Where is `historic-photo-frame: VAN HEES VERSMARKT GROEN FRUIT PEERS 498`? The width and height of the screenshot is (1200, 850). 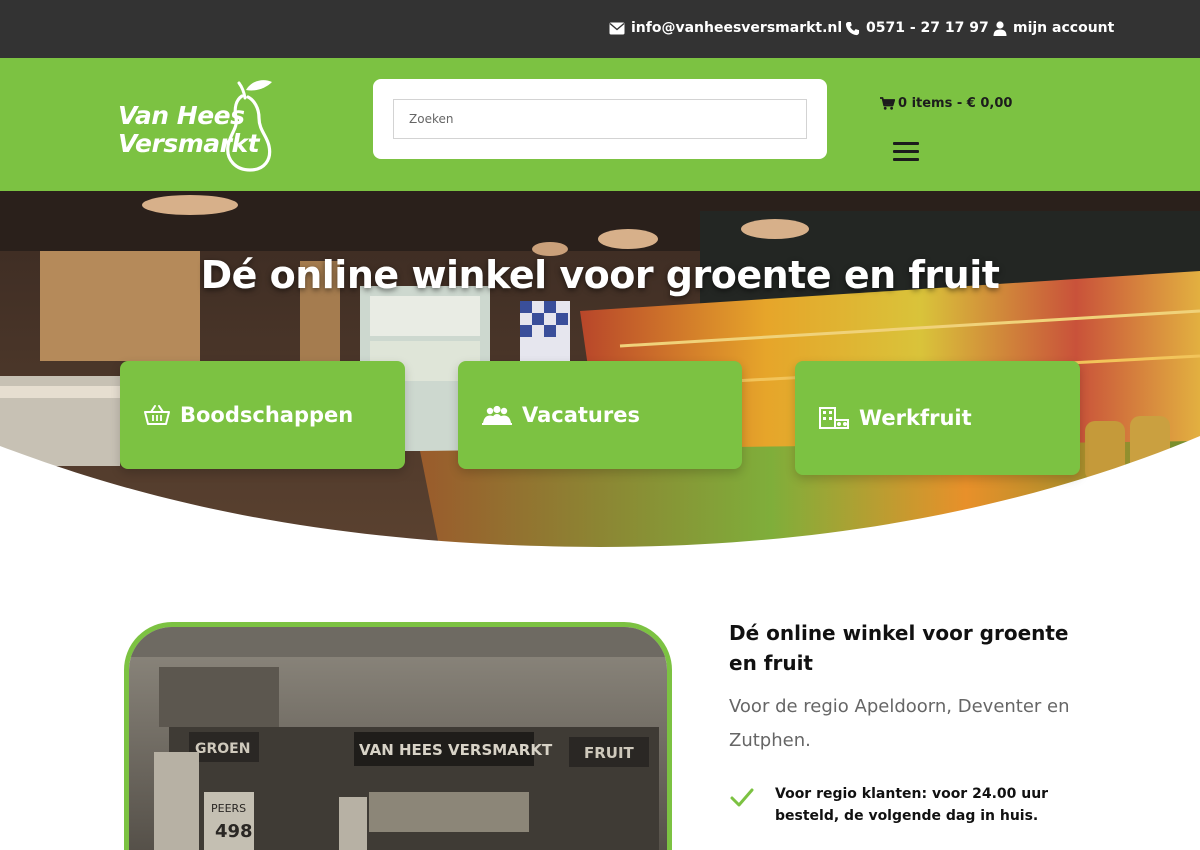 historic-photo-frame: VAN HEES VERSMARKT GROEN FRUIT PEERS 498 is located at coordinates (398, 736).